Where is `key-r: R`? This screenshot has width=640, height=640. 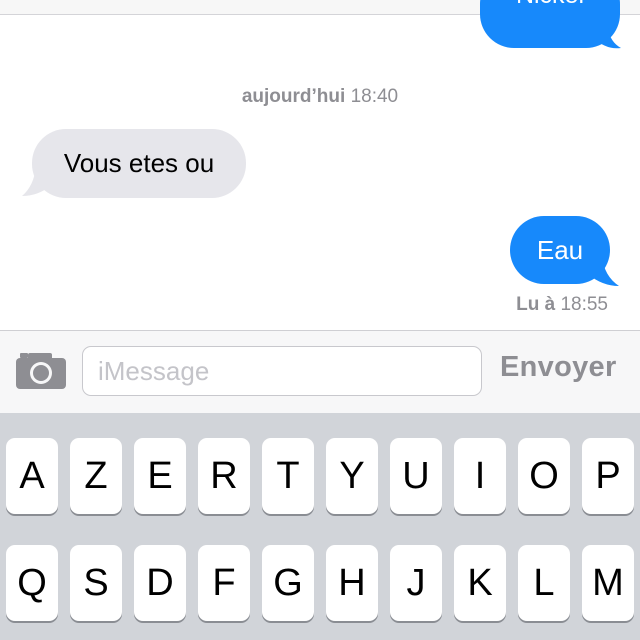
key-r: R is located at coordinates (224, 476).